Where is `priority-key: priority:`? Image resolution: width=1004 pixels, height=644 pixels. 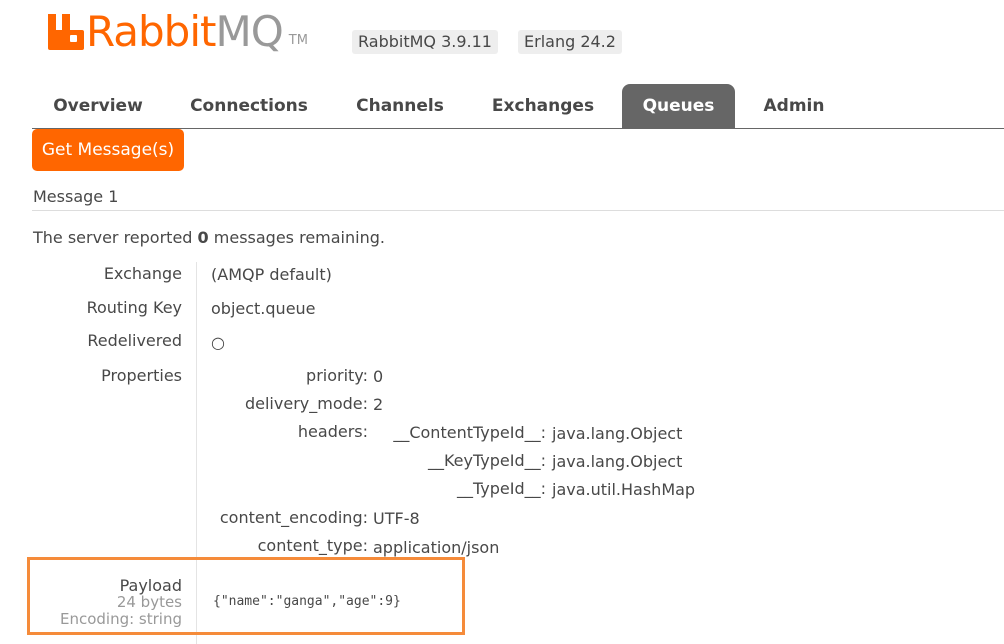 priority-key: priority: is located at coordinates (337, 375).